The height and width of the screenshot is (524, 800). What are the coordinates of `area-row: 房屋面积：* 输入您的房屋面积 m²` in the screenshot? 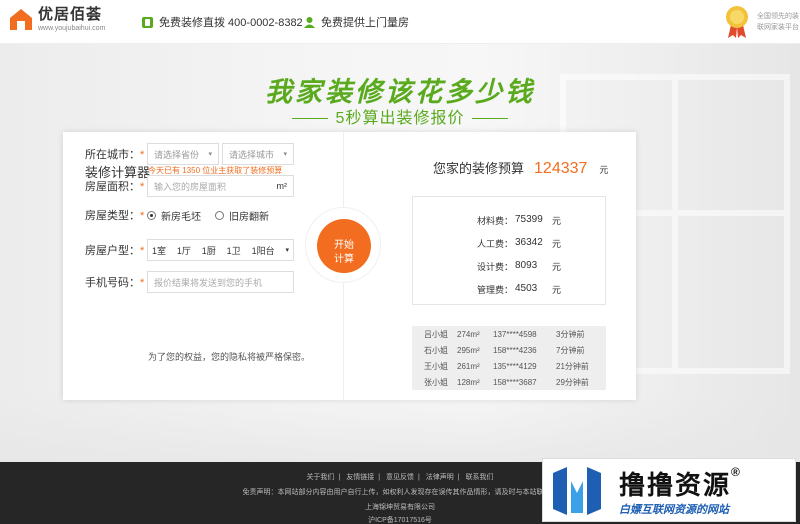 It's located at (189, 186).